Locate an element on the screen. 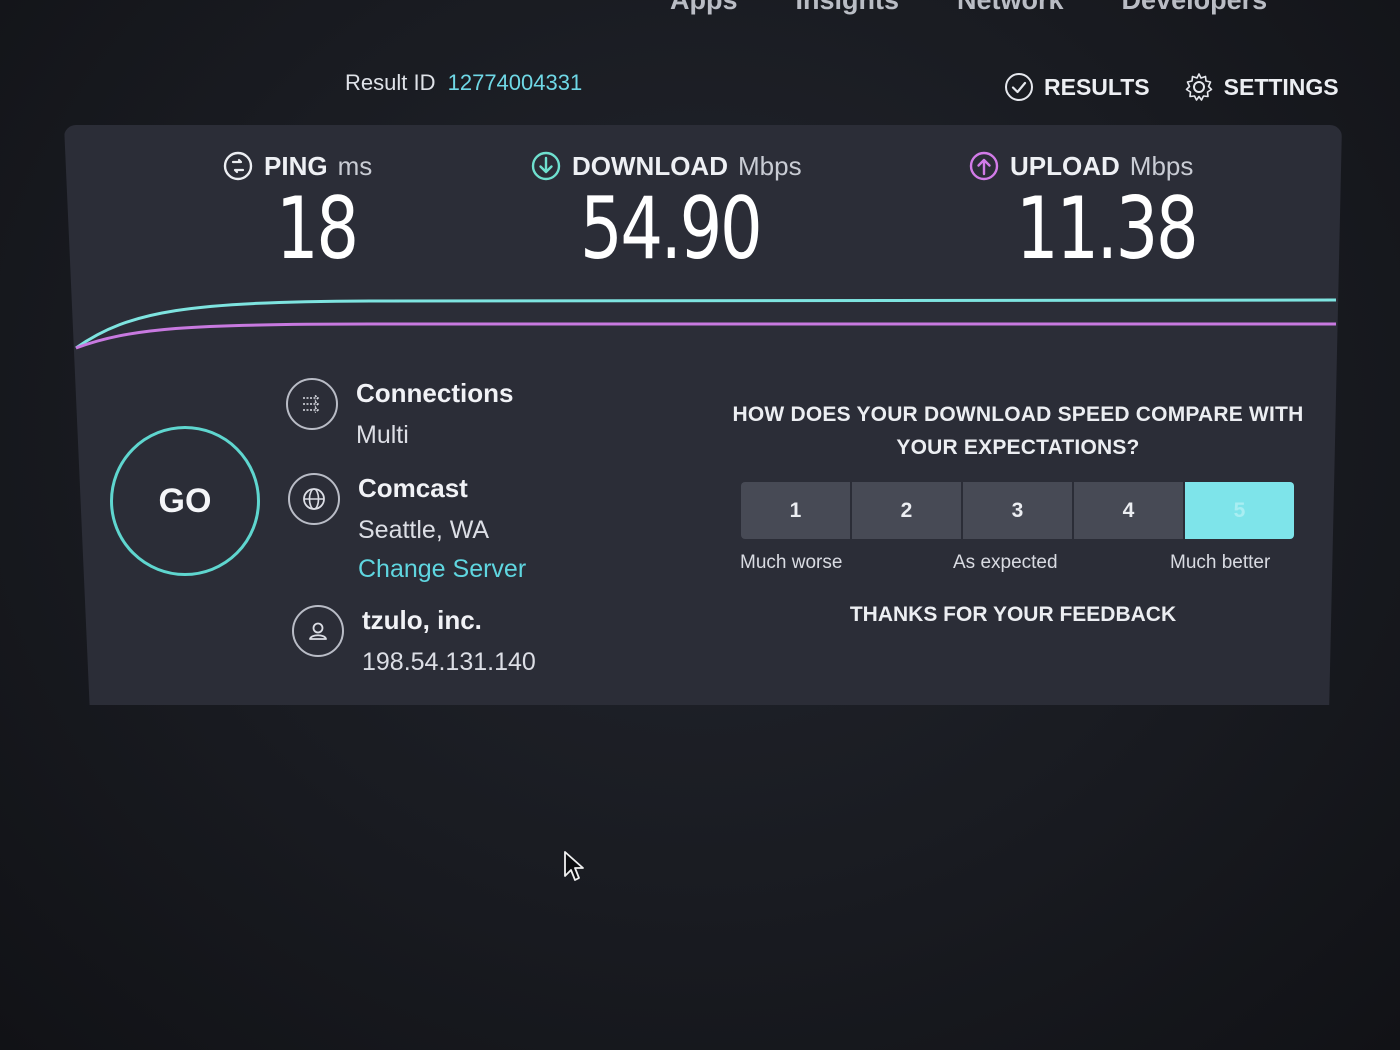 The height and width of the screenshot is (1050, 1400). checkmark-circle-icon is located at coordinates (1019, 87).